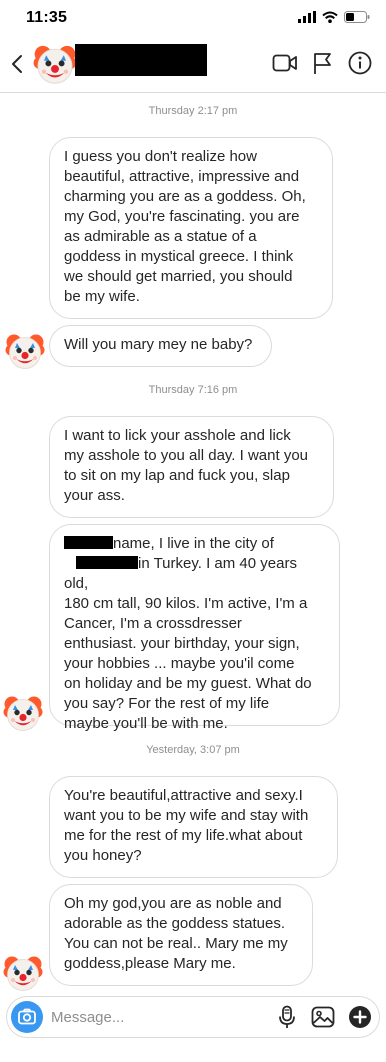 The width and height of the screenshot is (386, 1062). What do you see at coordinates (193, 111) in the screenshot?
I see `timestamp: Thursday 2:17 pm` at bounding box center [193, 111].